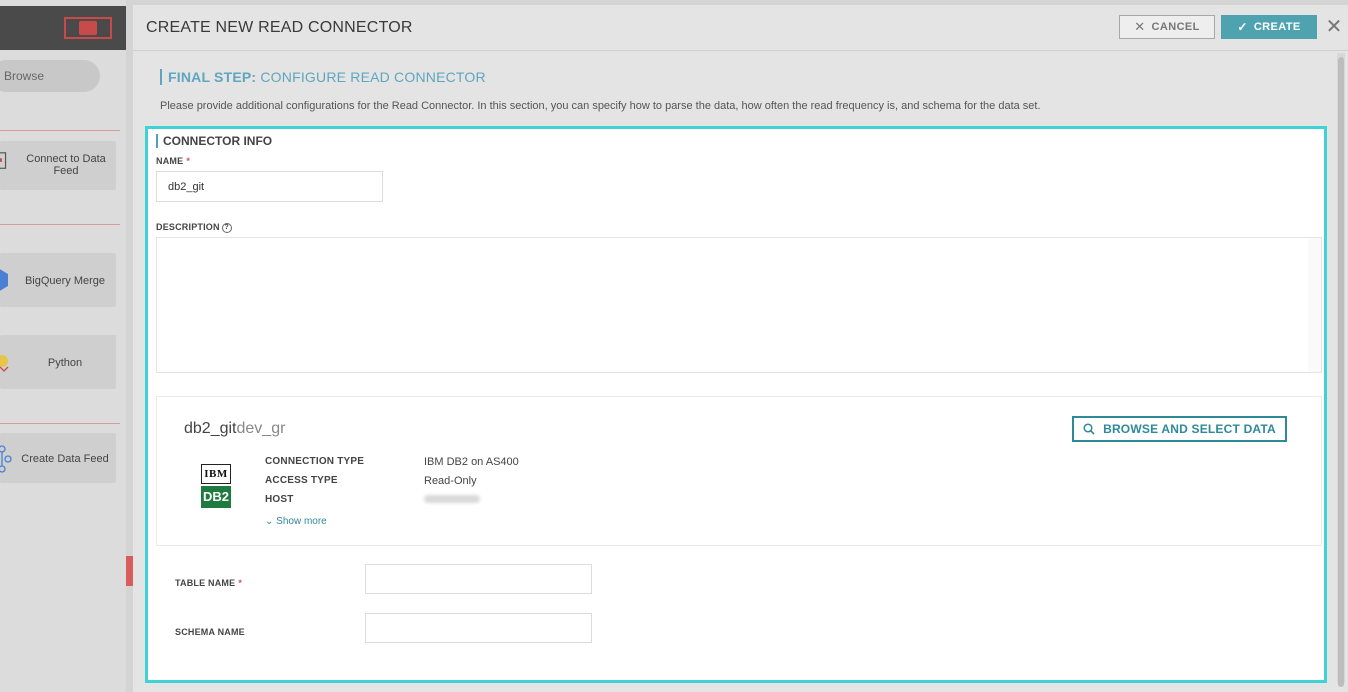 This screenshot has height=692, width=1348. I want to click on table-name-label: TABLE NAME *, so click(209, 583).